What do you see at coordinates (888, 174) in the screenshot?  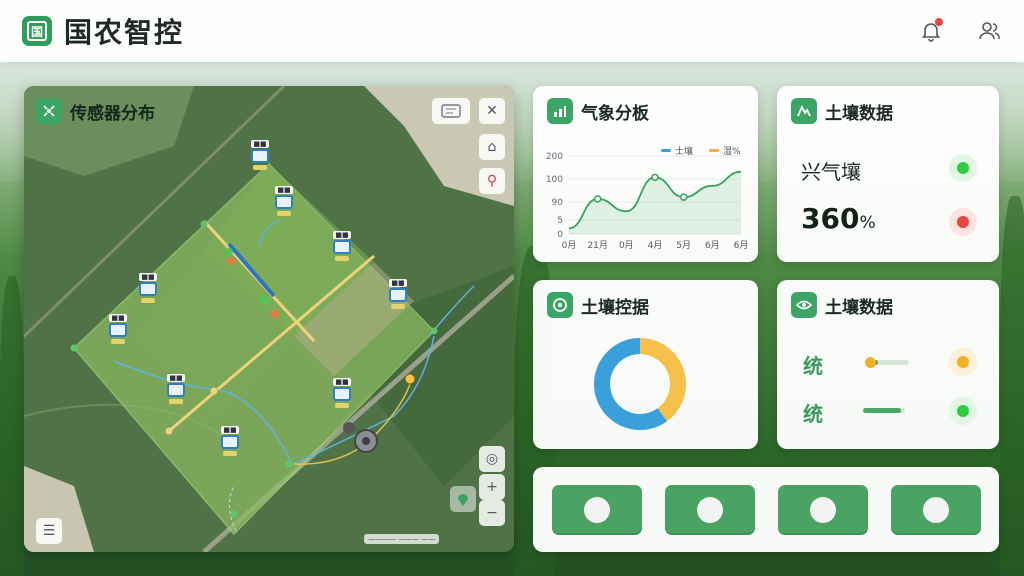 I see `soil-data-card: 土壤数据 兴气壤 360%` at bounding box center [888, 174].